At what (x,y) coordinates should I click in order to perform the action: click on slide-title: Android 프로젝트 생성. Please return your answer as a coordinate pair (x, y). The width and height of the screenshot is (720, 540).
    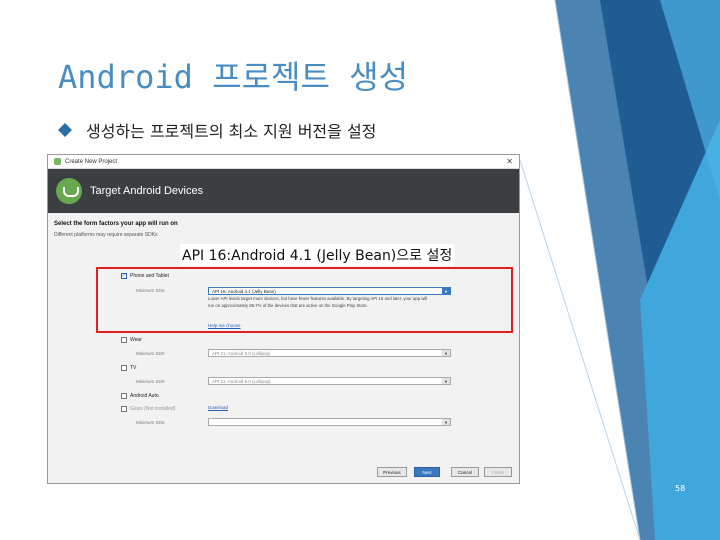
    Looking at the image, I should click on (233, 77).